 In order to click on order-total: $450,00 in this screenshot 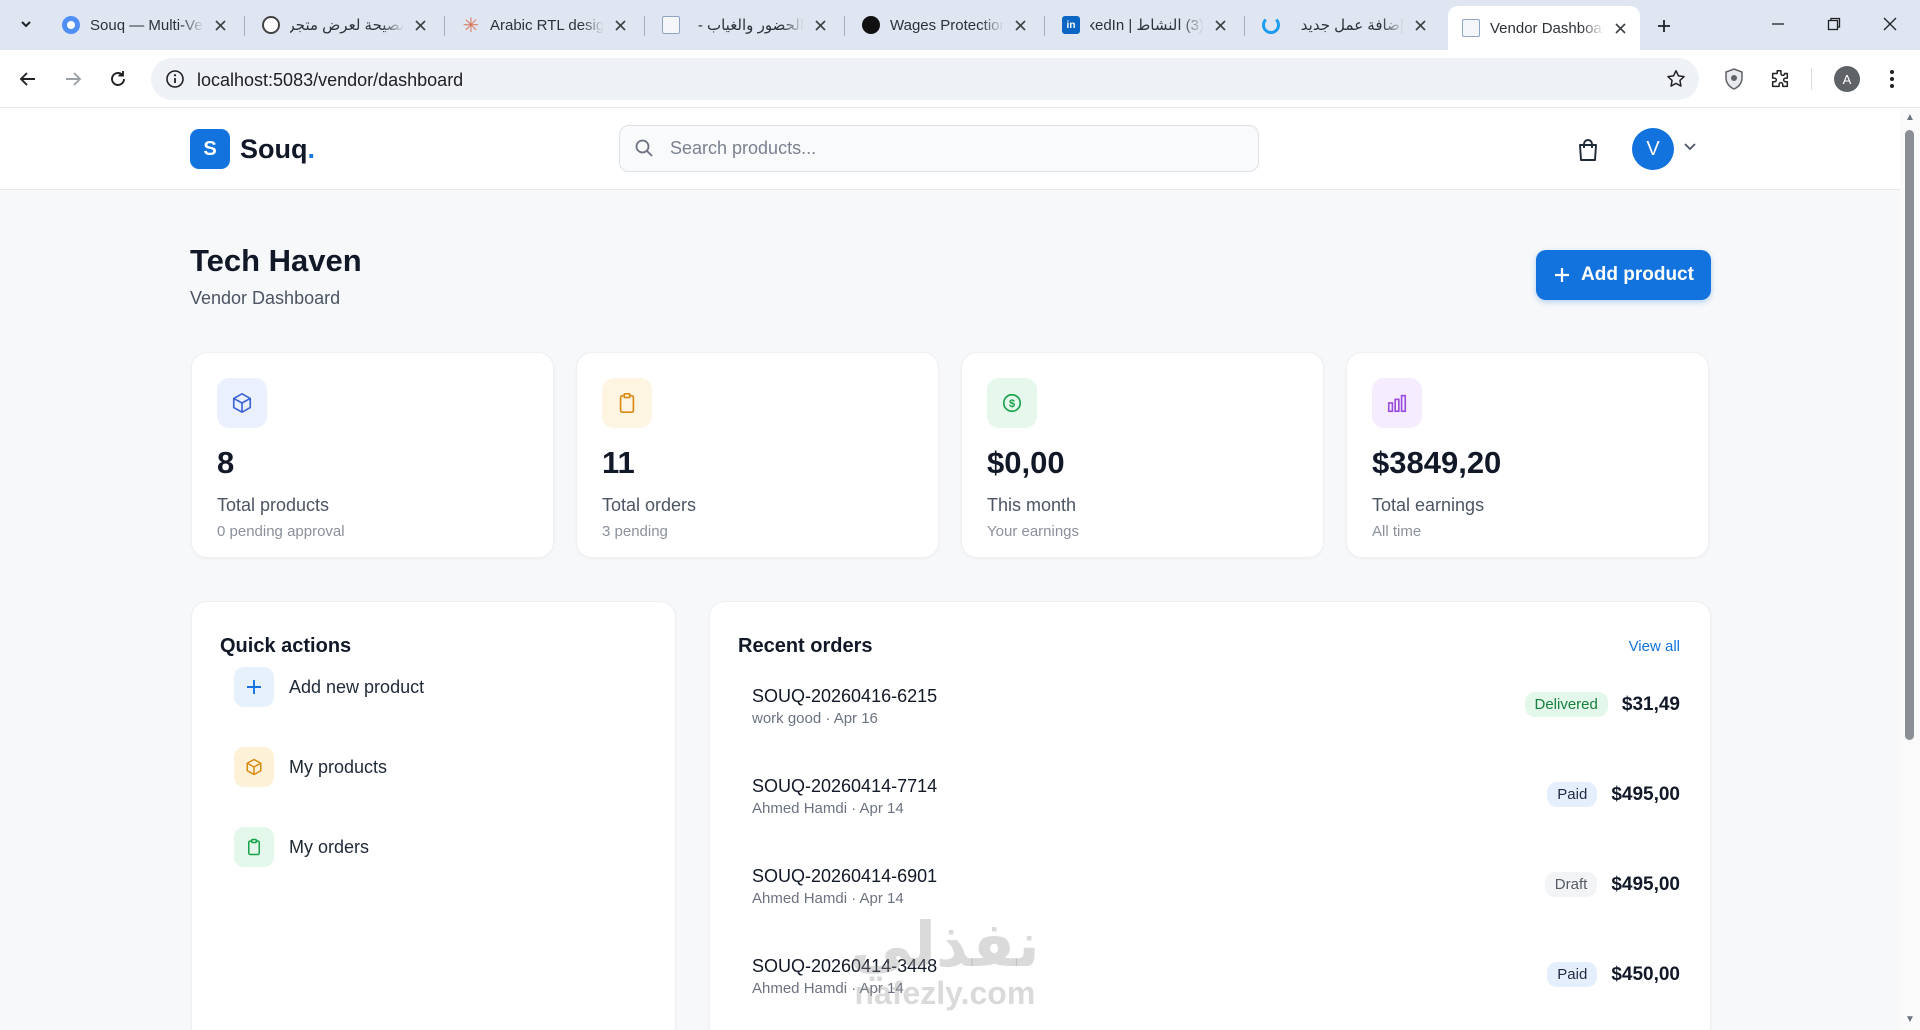, I will do `click(1645, 974)`.